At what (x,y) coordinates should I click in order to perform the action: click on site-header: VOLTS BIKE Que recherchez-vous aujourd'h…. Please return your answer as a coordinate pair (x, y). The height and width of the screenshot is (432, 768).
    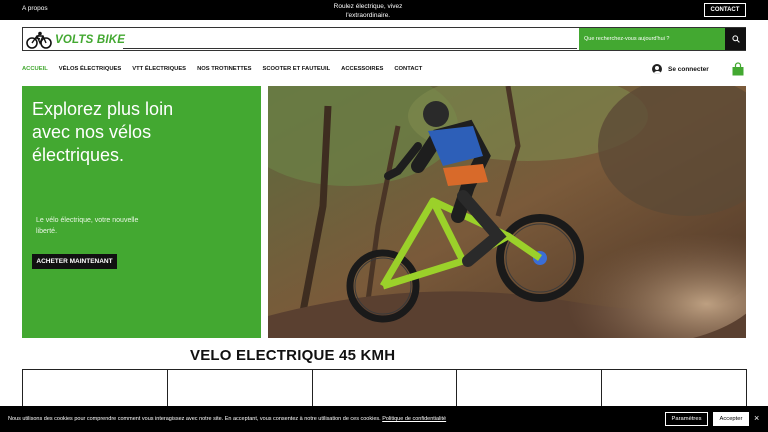
    Looking at the image, I should click on (384, 39).